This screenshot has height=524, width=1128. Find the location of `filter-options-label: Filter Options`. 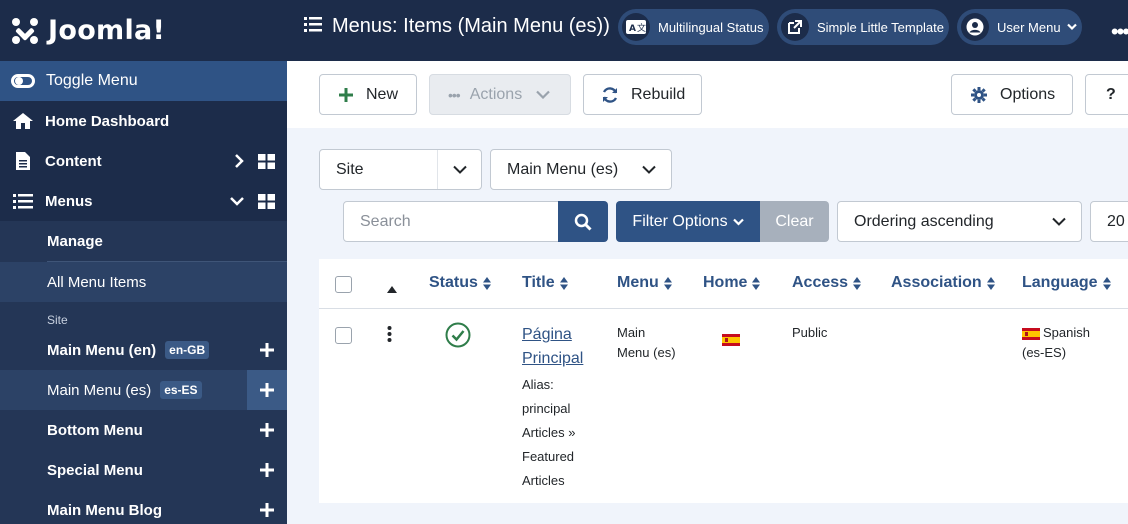

filter-options-label: Filter Options is located at coordinates (680, 221).